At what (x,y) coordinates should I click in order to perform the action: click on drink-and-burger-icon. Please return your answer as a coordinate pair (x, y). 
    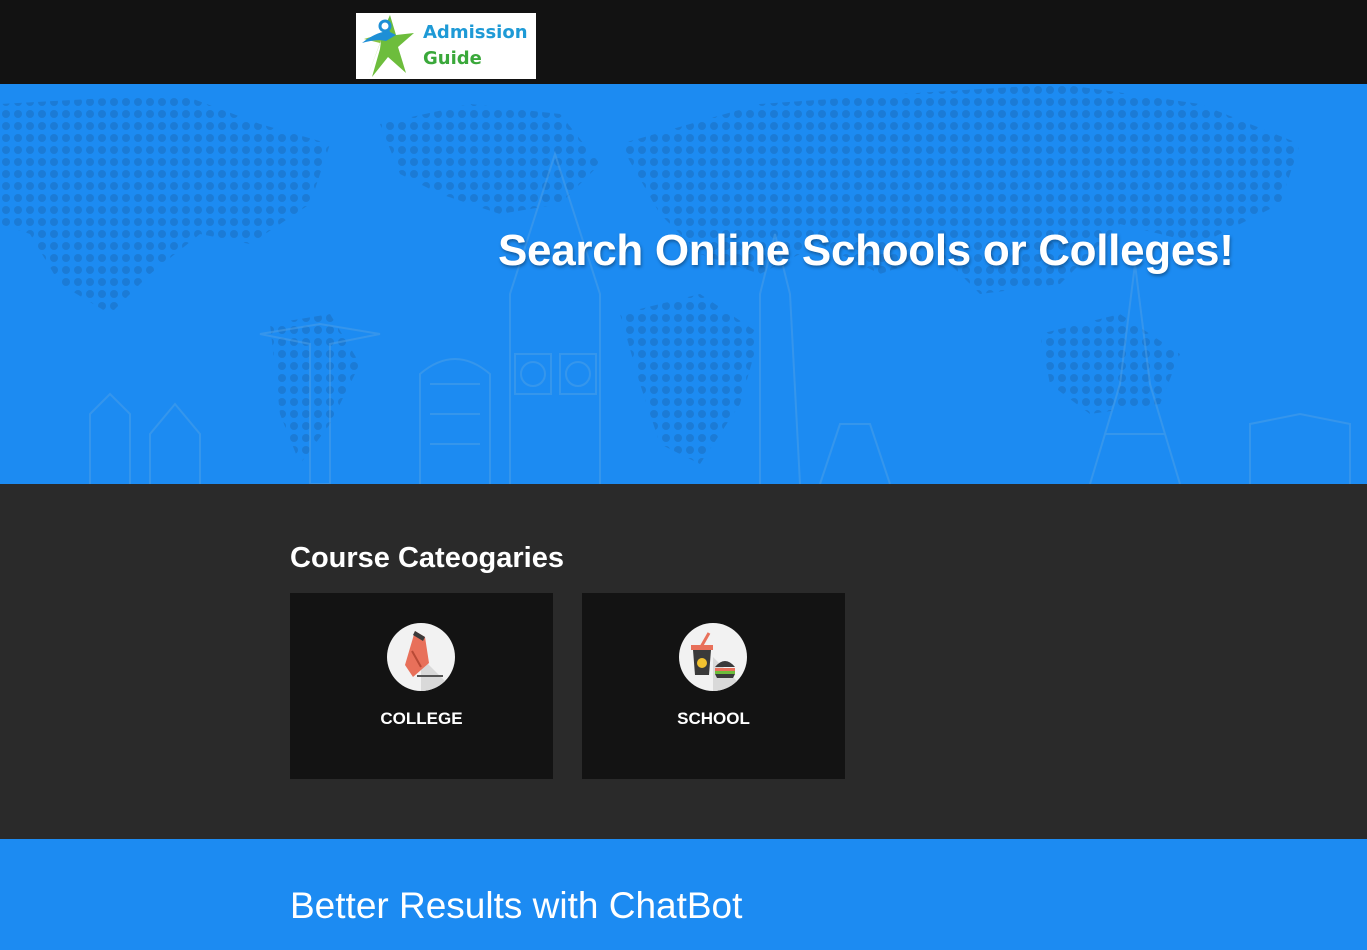
    Looking at the image, I should click on (713, 657).